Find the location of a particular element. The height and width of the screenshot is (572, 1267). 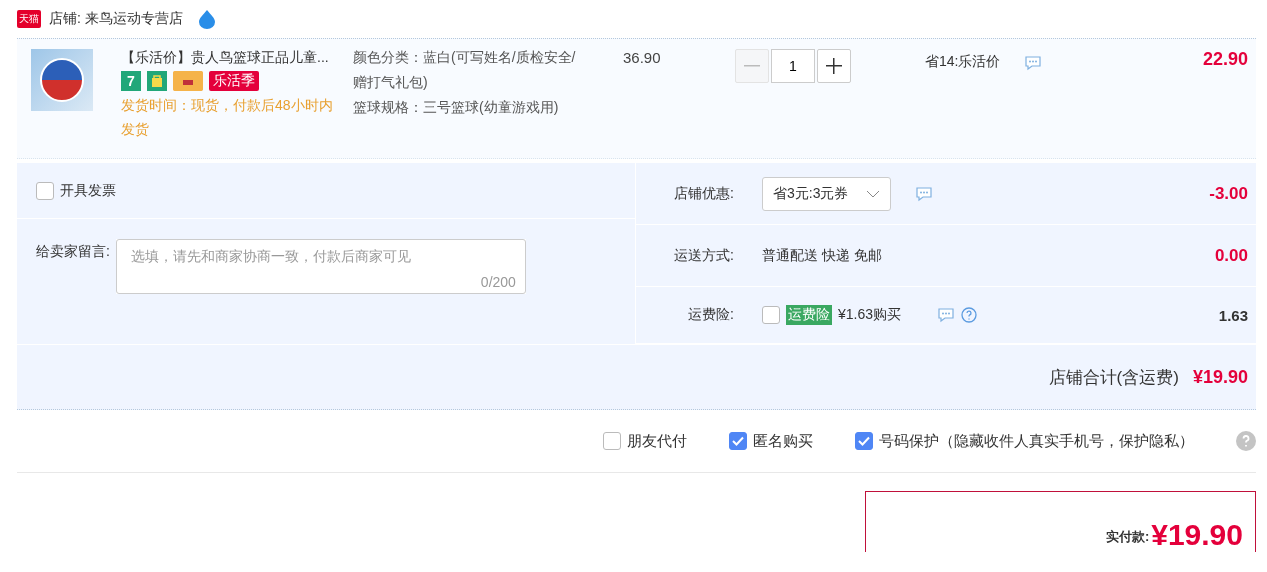

subtotal: 22.90 is located at coordinates (1224, 60).